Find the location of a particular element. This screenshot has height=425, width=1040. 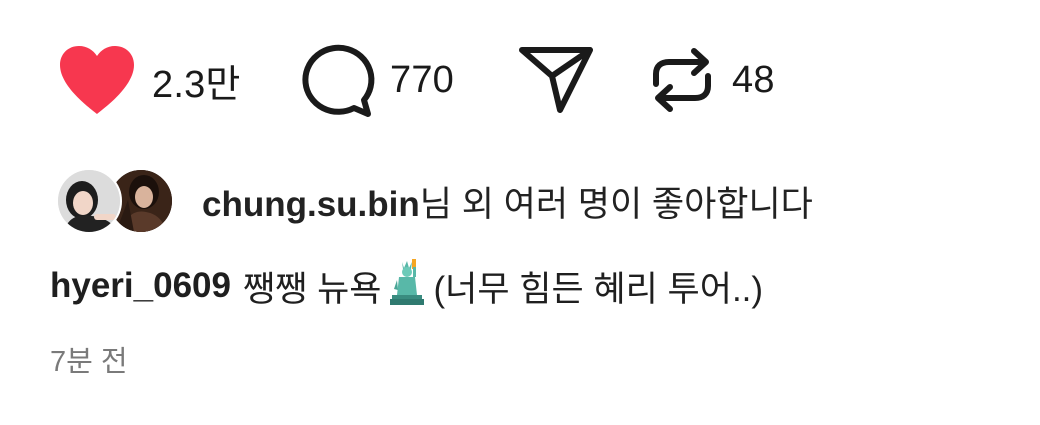

repost-count: 48 is located at coordinates (753, 79).